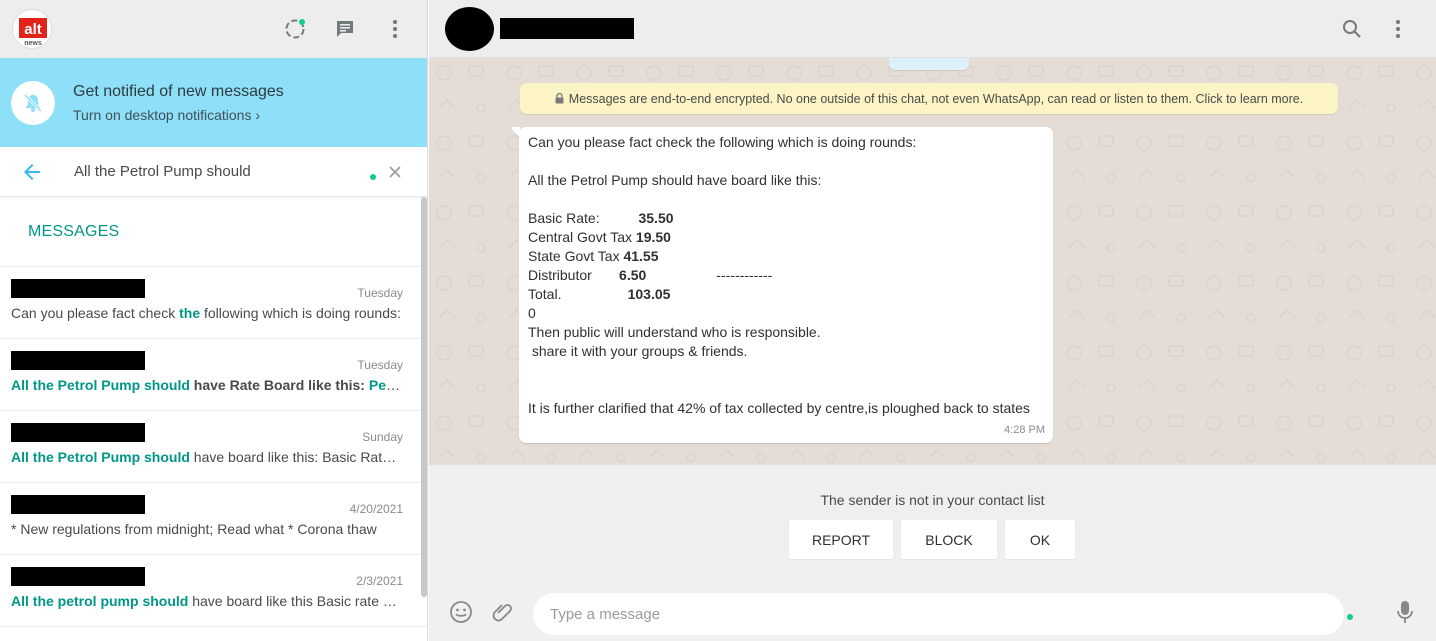 The image size is (1436, 641). Describe the element at coordinates (1352, 29) in the screenshot. I see `search-icon` at that location.